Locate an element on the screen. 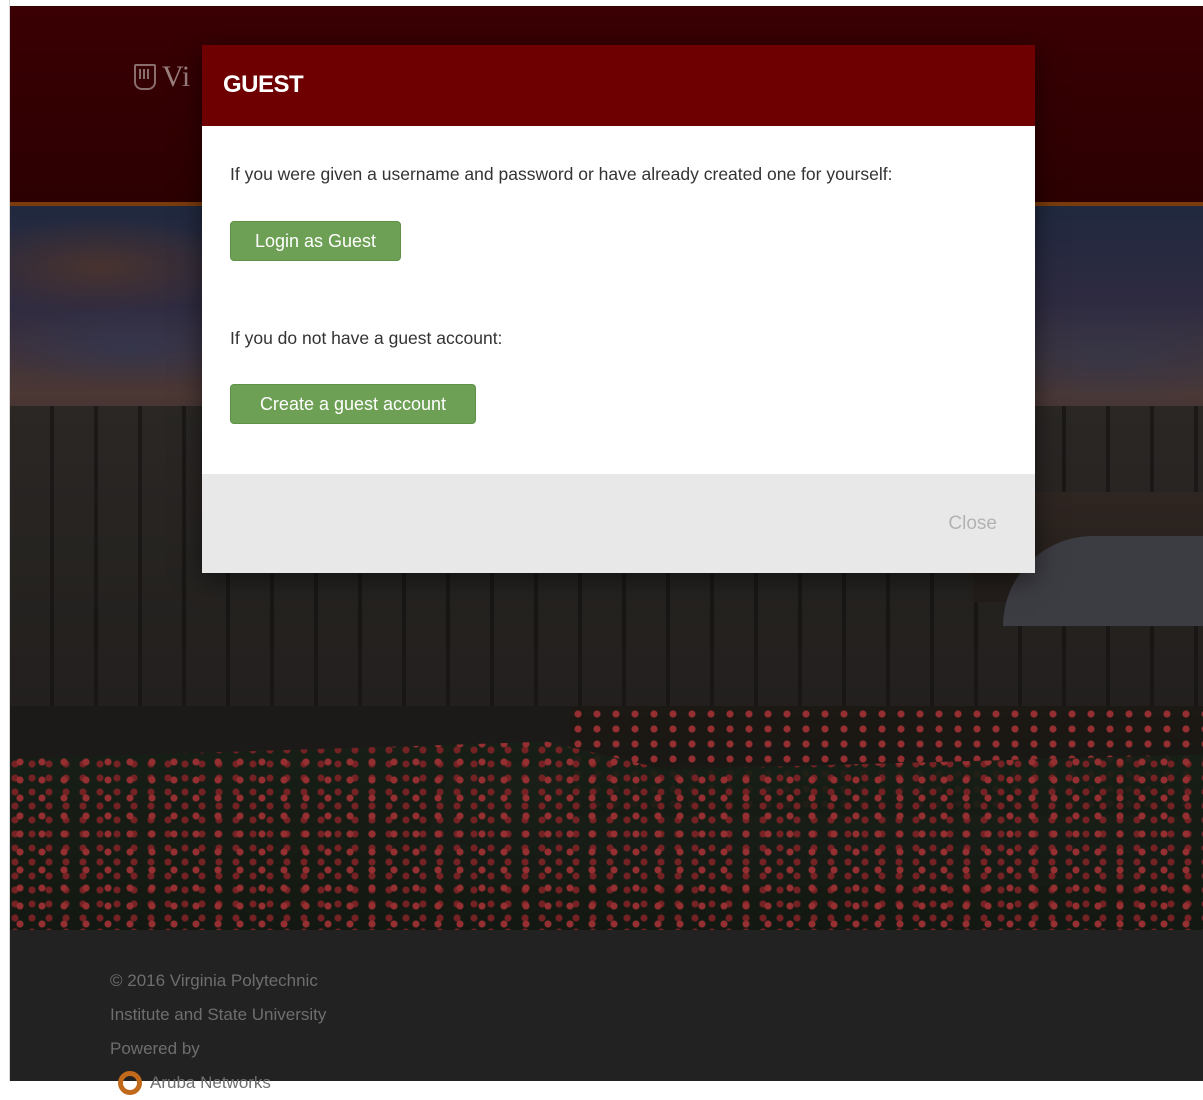 This screenshot has width=1203, height=1100. copyright-line-1: © 2016 Virginia Polytechnic is located at coordinates (214, 980).